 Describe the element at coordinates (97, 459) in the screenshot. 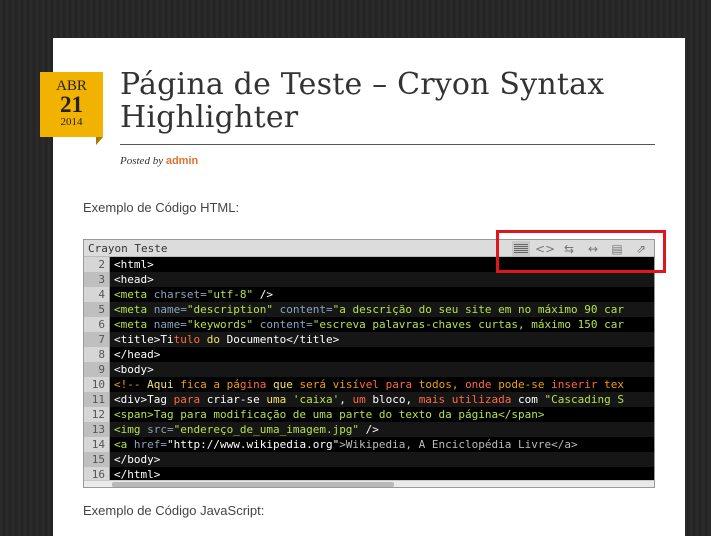

I see `line-number: 15` at that location.